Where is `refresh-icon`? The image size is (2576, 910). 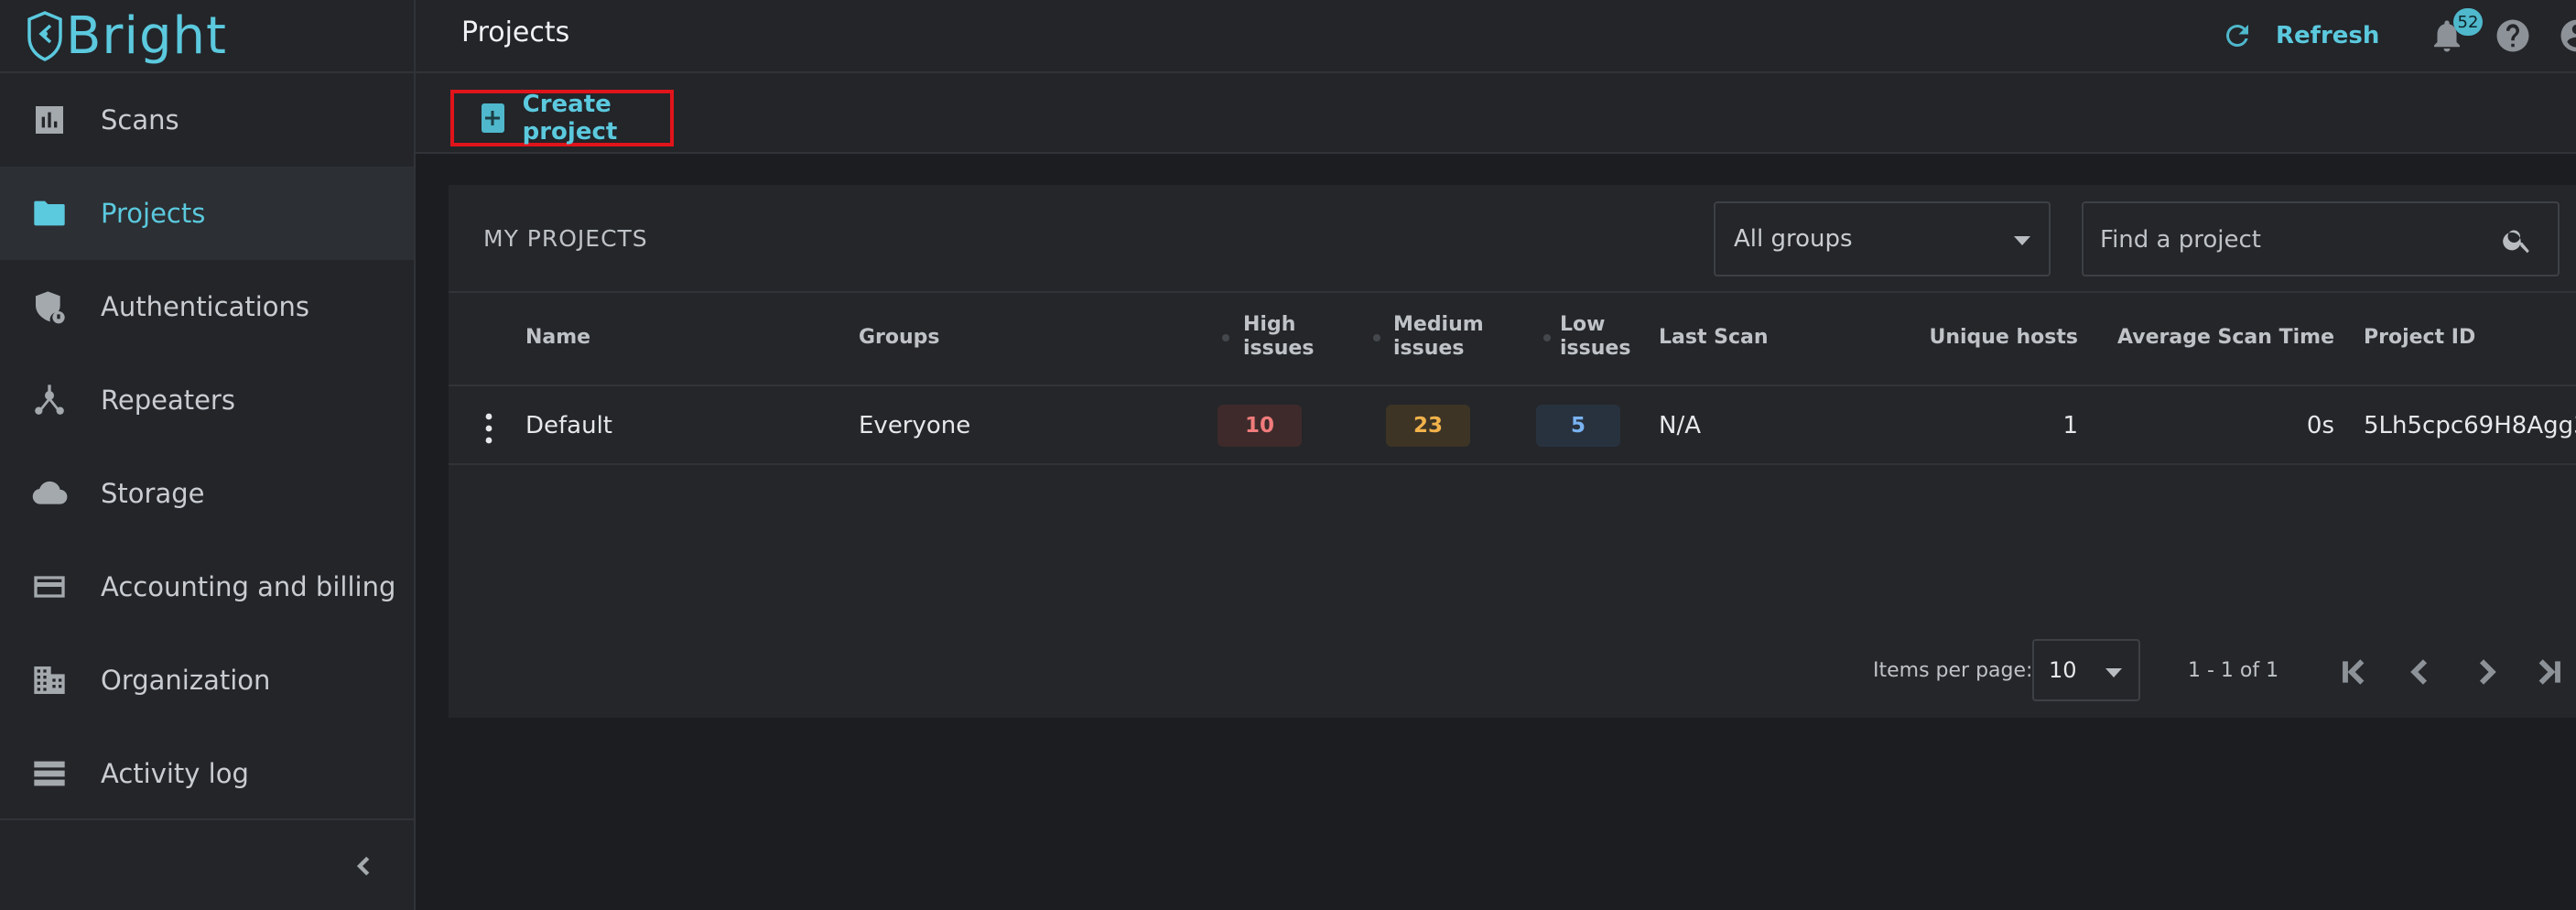 refresh-icon is located at coordinates (2237, 36).